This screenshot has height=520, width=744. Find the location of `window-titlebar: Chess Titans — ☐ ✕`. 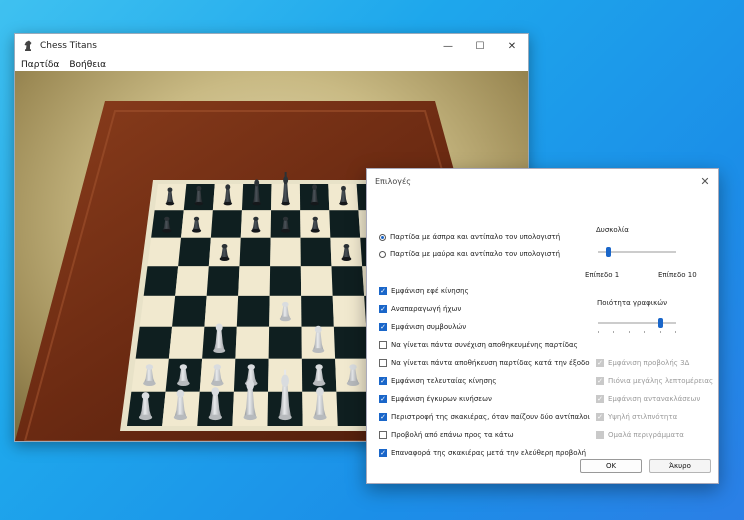

window-titlebar: Chess Titans — ☐ ✕ is located at coordinates (271, 46).